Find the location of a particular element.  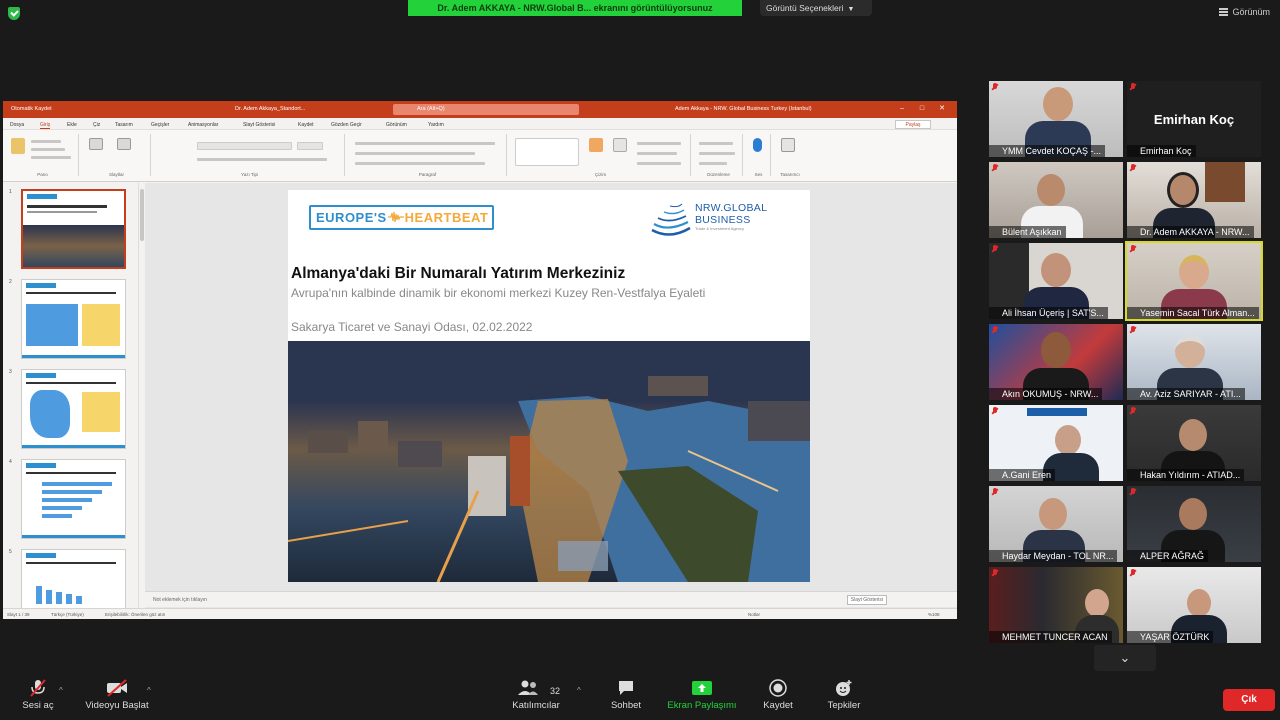

maximize-icon: □ is located at coordinates (922, 108).